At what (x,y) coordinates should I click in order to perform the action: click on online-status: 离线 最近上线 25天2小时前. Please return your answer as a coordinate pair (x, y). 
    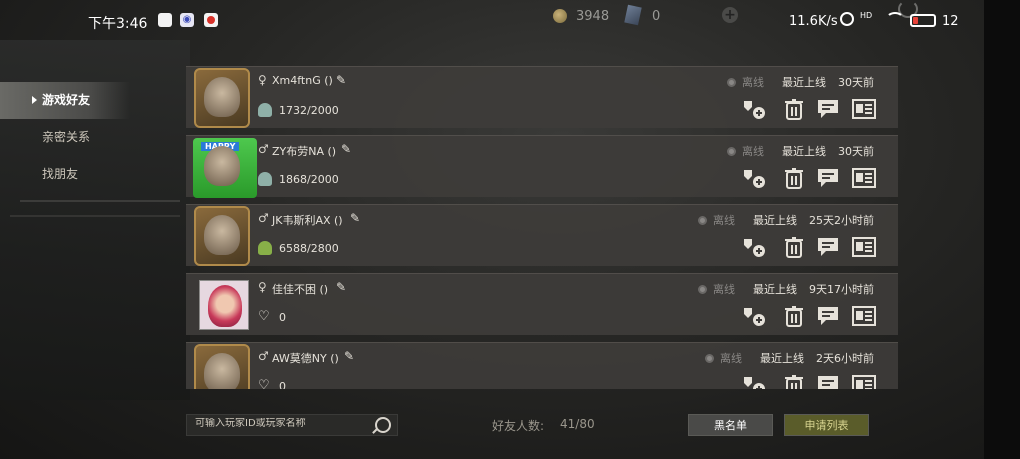
    Looking at the image, I should click on (786, 220).